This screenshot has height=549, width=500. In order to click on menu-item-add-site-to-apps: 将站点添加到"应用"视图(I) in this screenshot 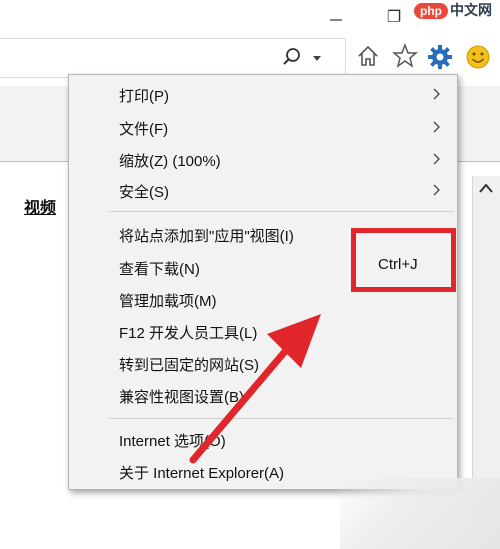, I will do `click(206, 235)`.